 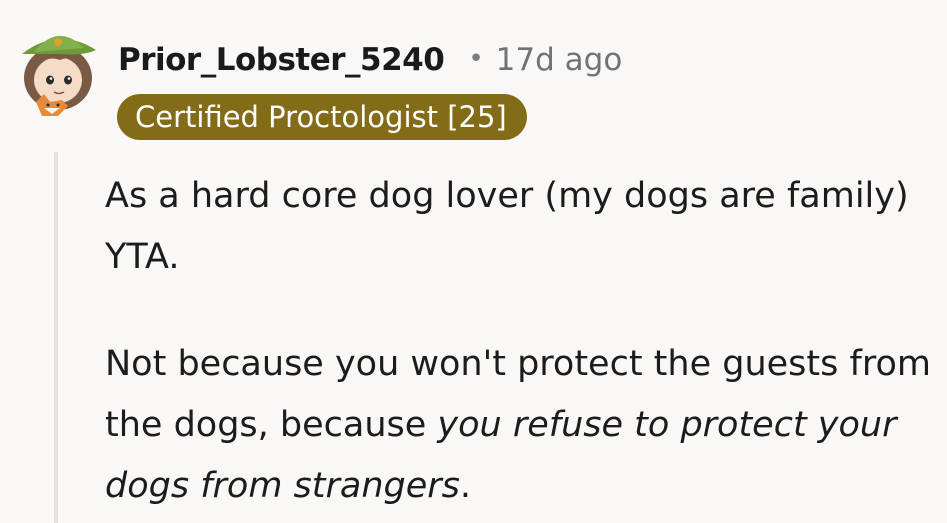 I want to click on user-avatar-icon, so click(x=59, y=75).